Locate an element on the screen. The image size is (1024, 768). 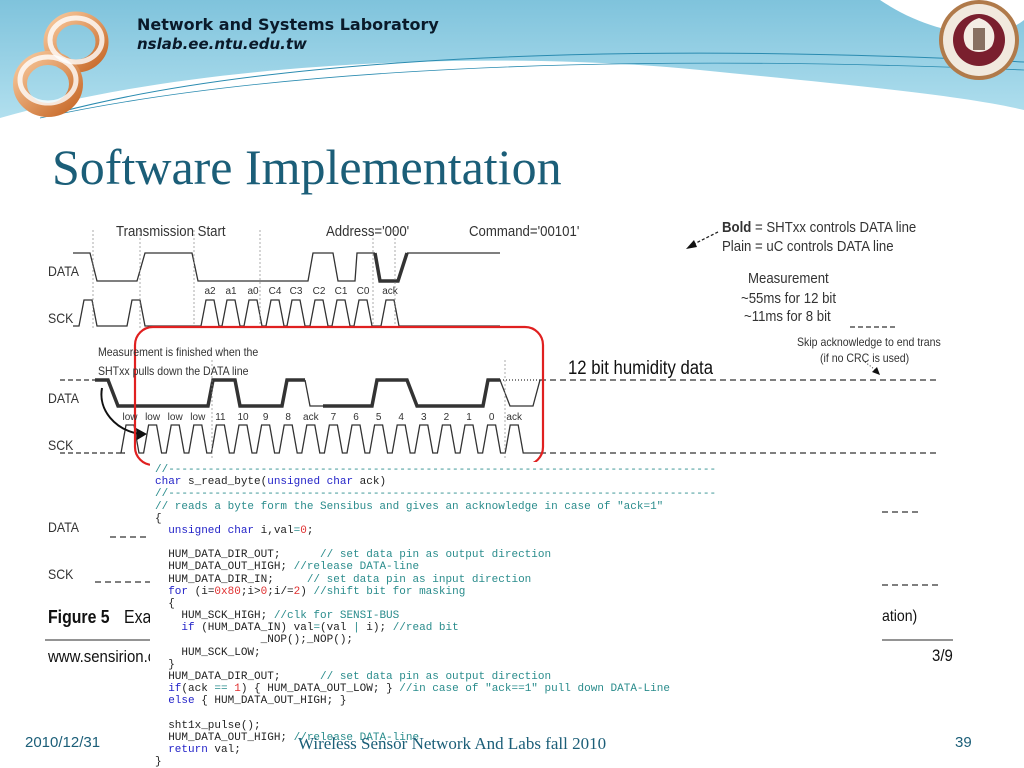
measurement-note-line2: SHTxx pulls down the DATA line is located at coordinates (173, 371).